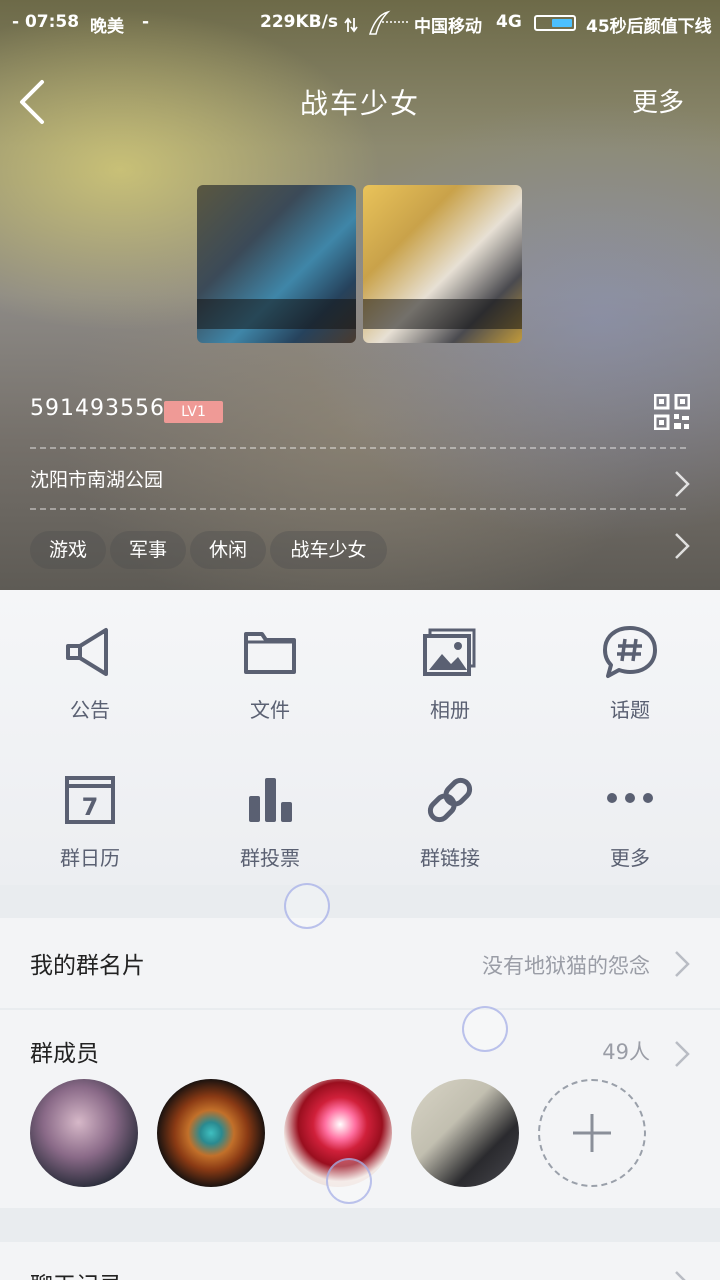  Describe the element at coordinates (450, 858) in the screenshot. I see `feature-label: 群链接` at that location.